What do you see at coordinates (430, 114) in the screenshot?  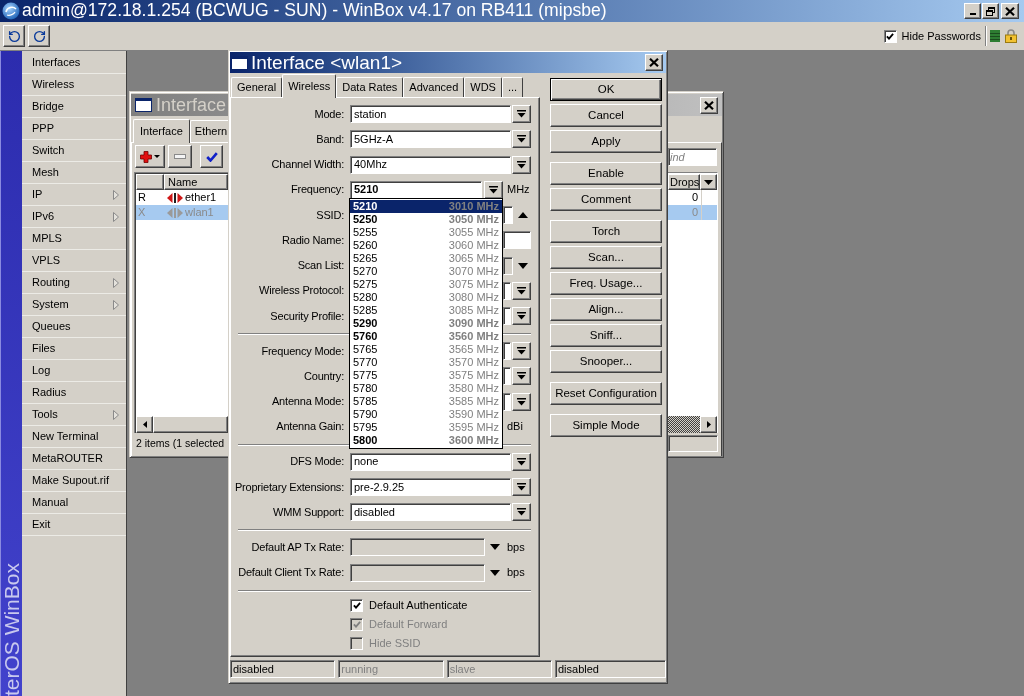 I see `select-field: station` at bounding box center [430, 114].